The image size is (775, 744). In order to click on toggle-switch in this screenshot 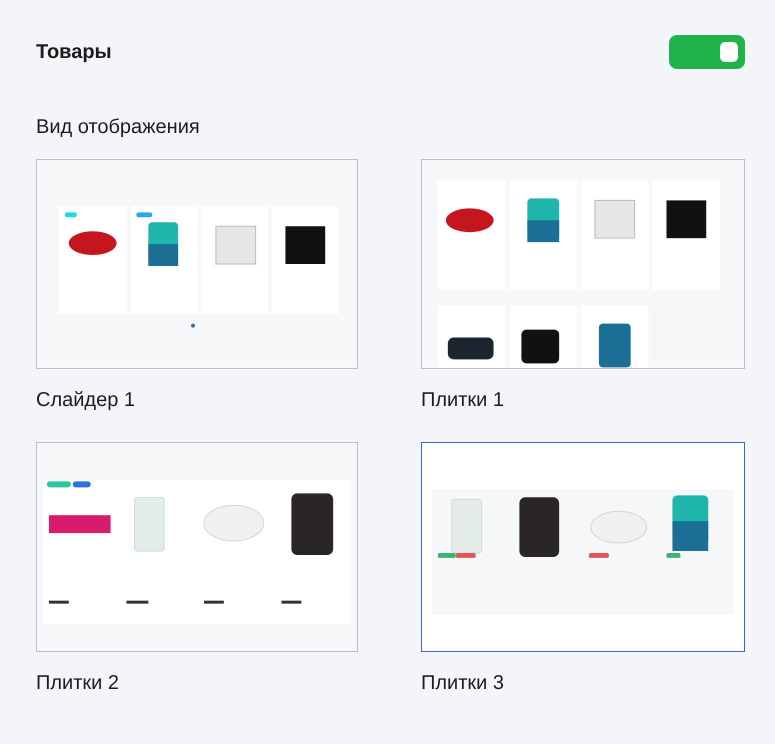, I will do `click(707, 52)`.